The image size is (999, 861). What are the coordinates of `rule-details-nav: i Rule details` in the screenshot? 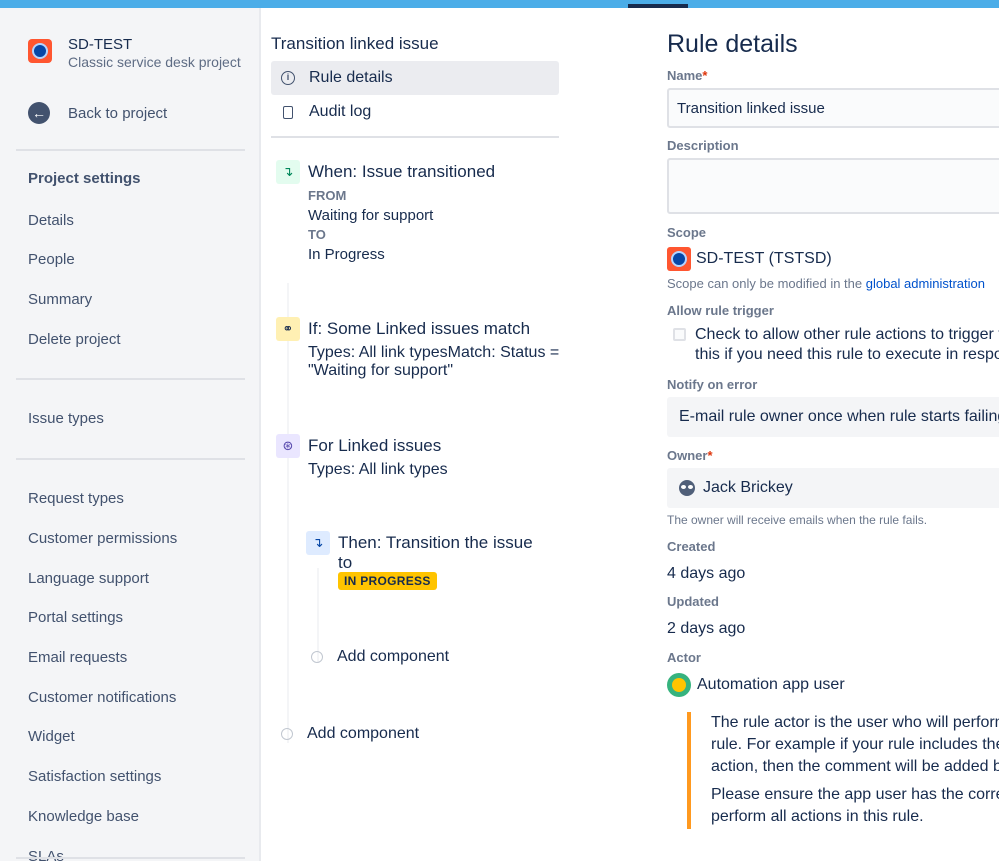 It's located at (415, 78).